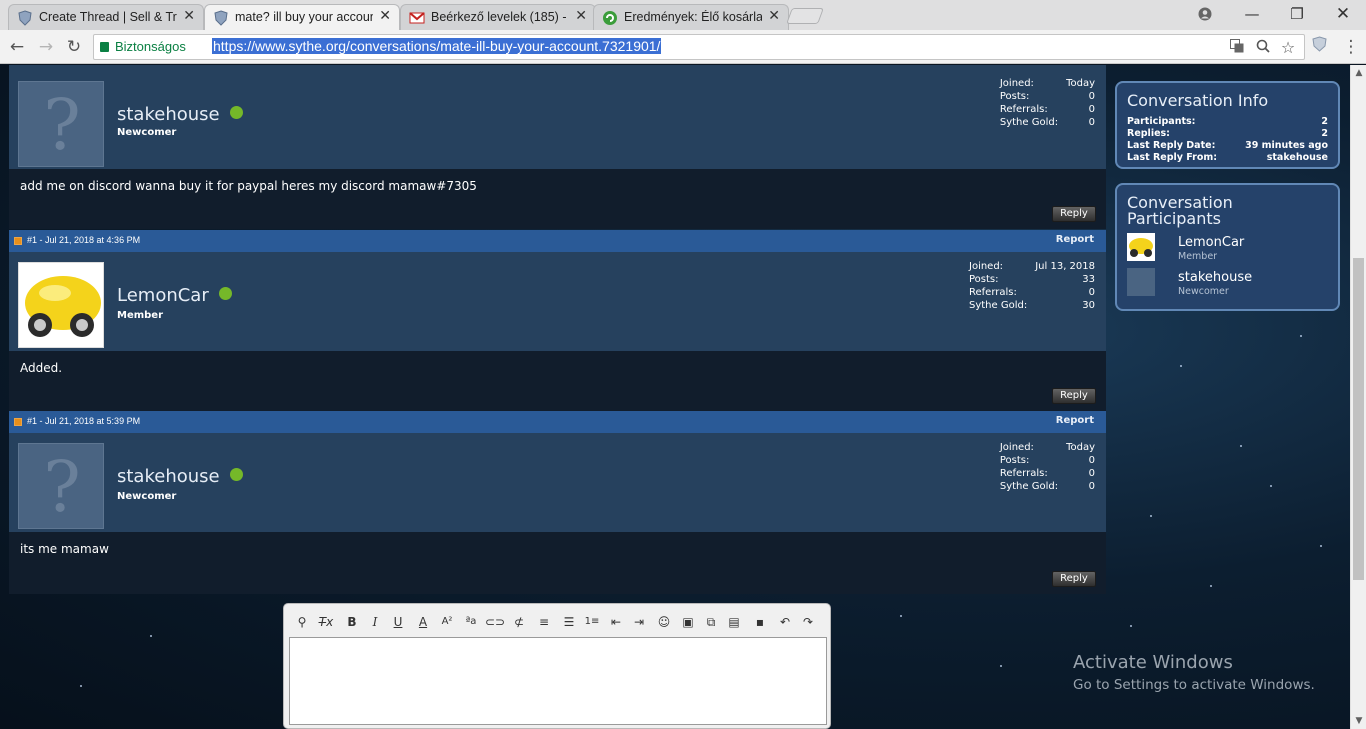  I want to click on username: LemonCar, so click(174, 295).